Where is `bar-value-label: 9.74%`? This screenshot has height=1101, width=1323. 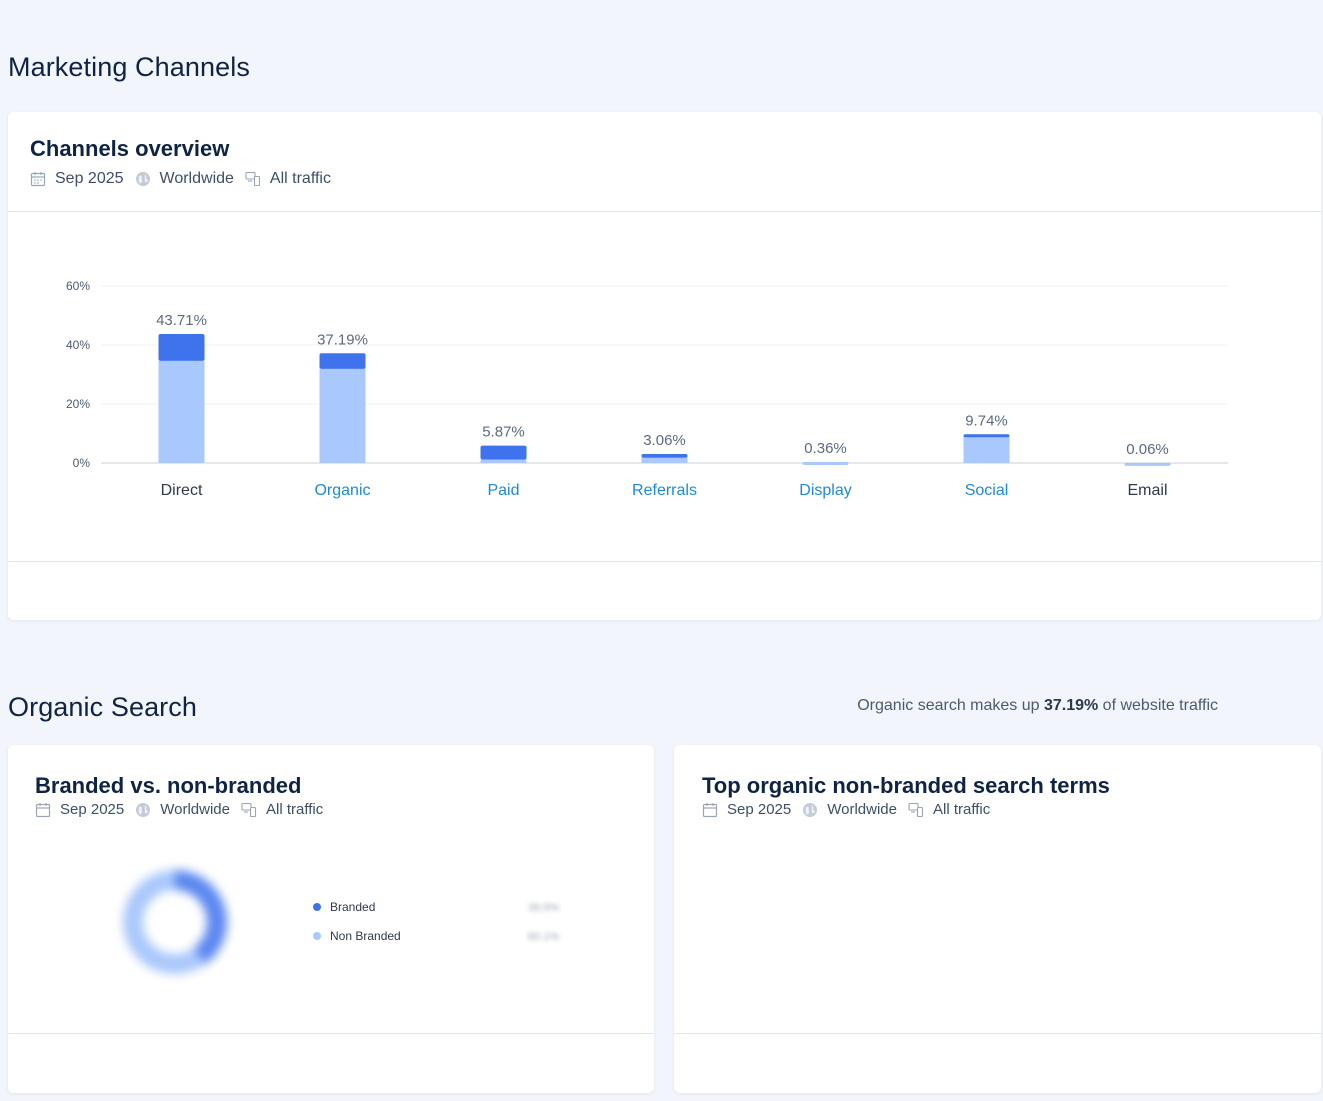 bar-value-label: 9.74% is located at coordinates (986, 420).